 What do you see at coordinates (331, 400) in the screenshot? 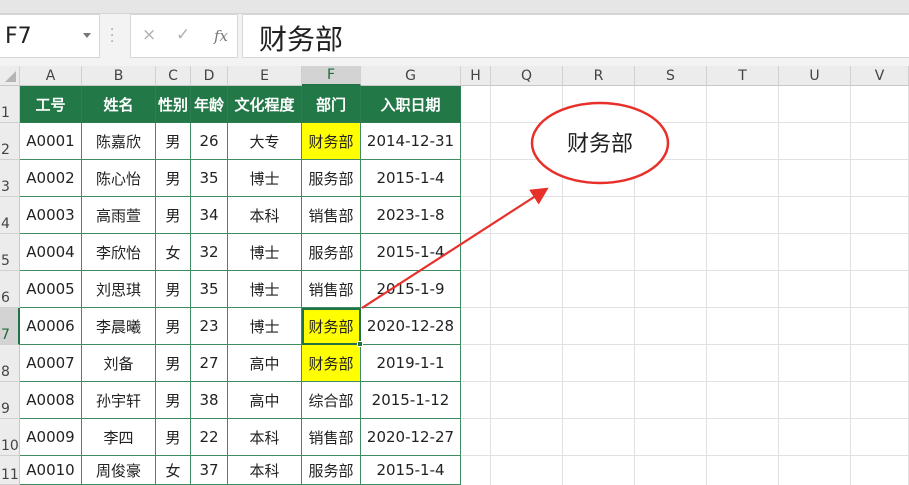
I see `table-cell: 综合部` at bounding box center [331, 400].